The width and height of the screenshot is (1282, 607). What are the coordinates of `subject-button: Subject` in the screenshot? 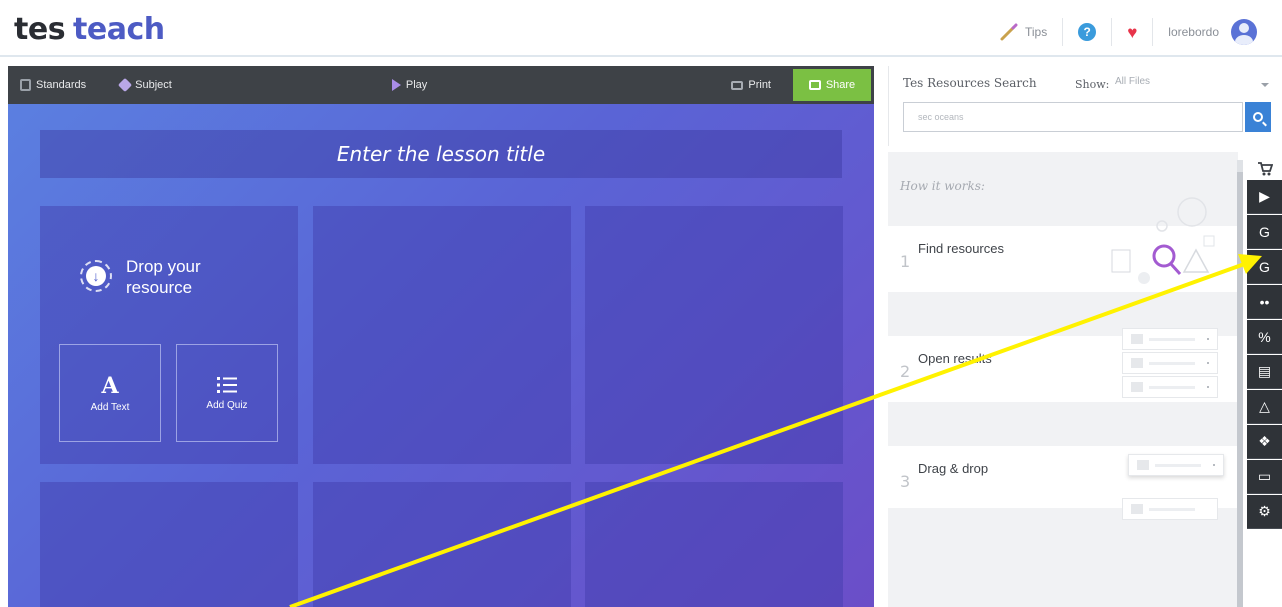 It's located at (145, 85).